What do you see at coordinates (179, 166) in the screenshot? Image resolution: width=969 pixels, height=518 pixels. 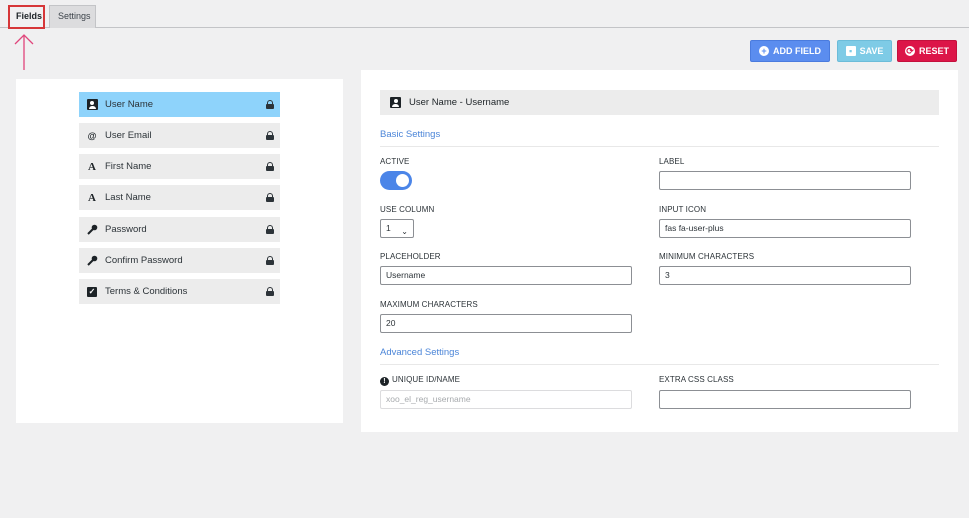 I see `field-item-first-name: A First Name` at bounding box center [179, 166].